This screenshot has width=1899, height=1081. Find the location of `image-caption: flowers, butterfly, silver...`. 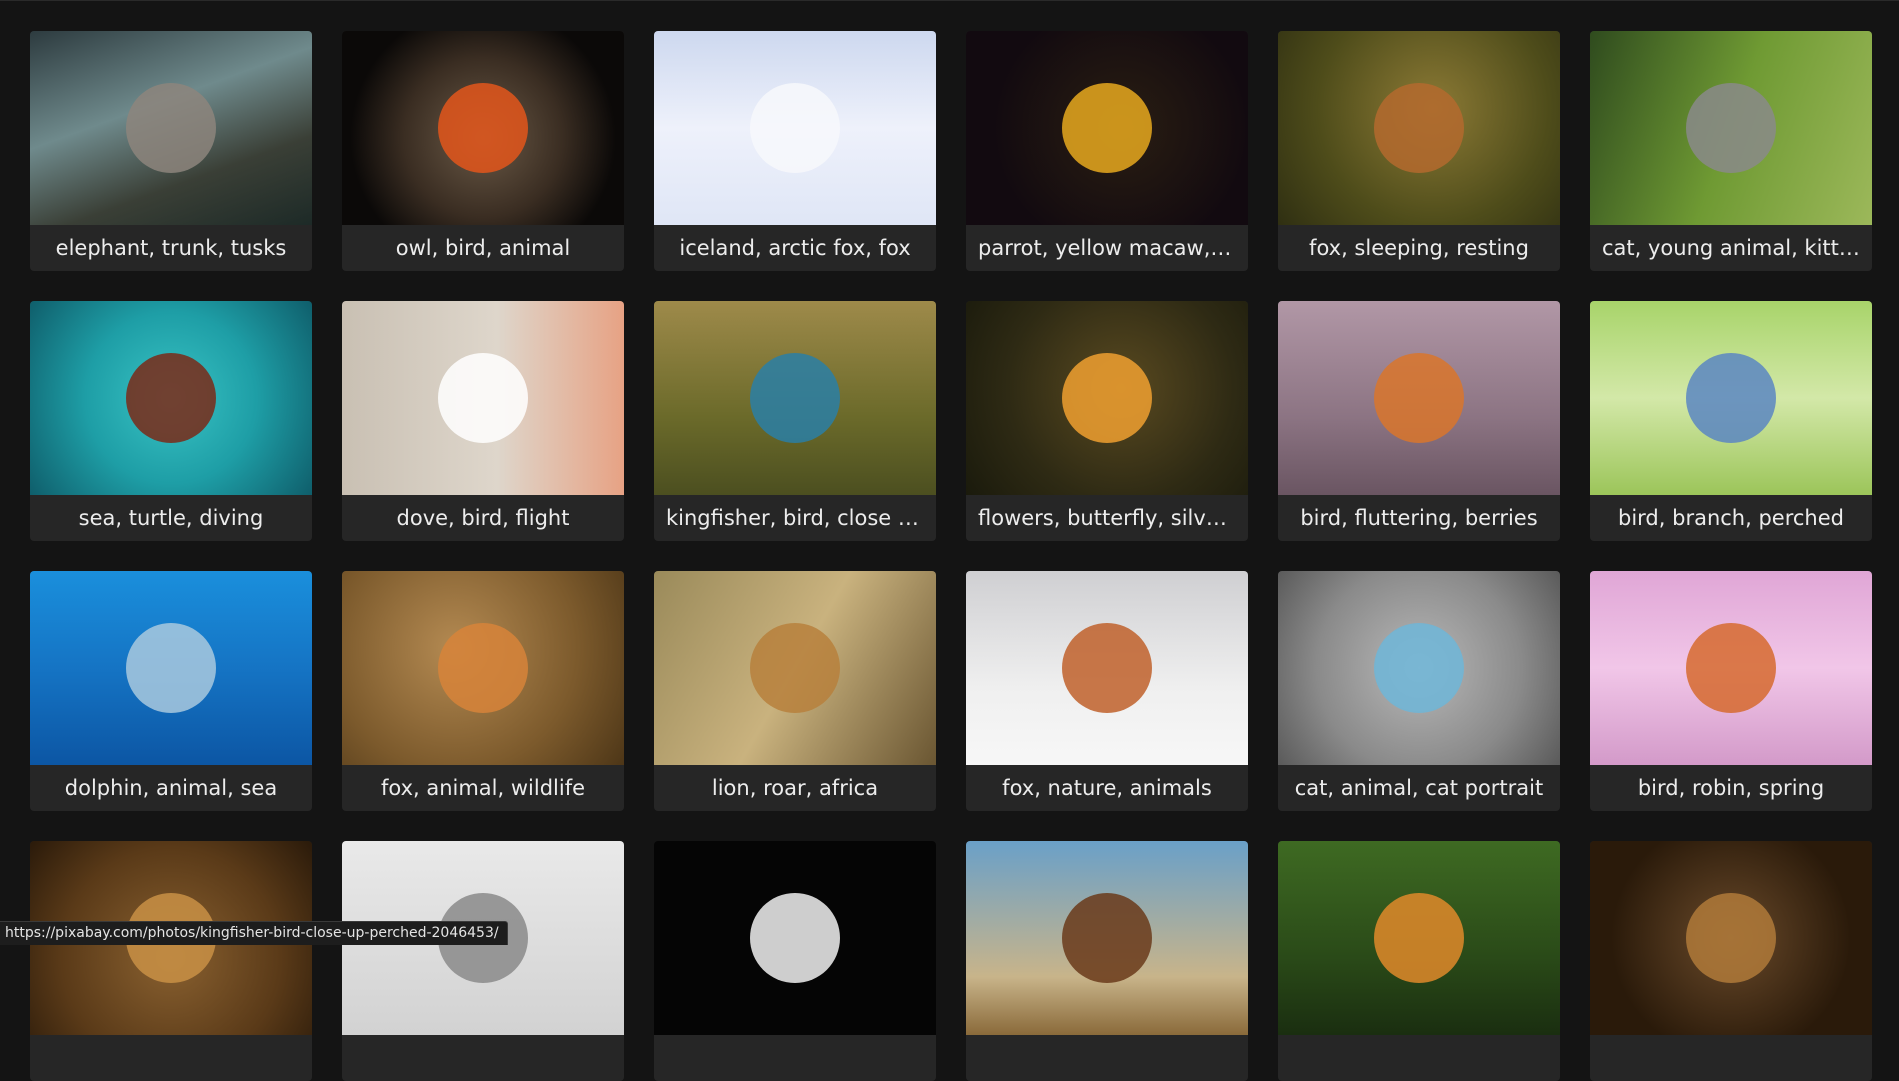

image-caption: flowers, butterfly, silver... is located at coordinates (1107, 518).